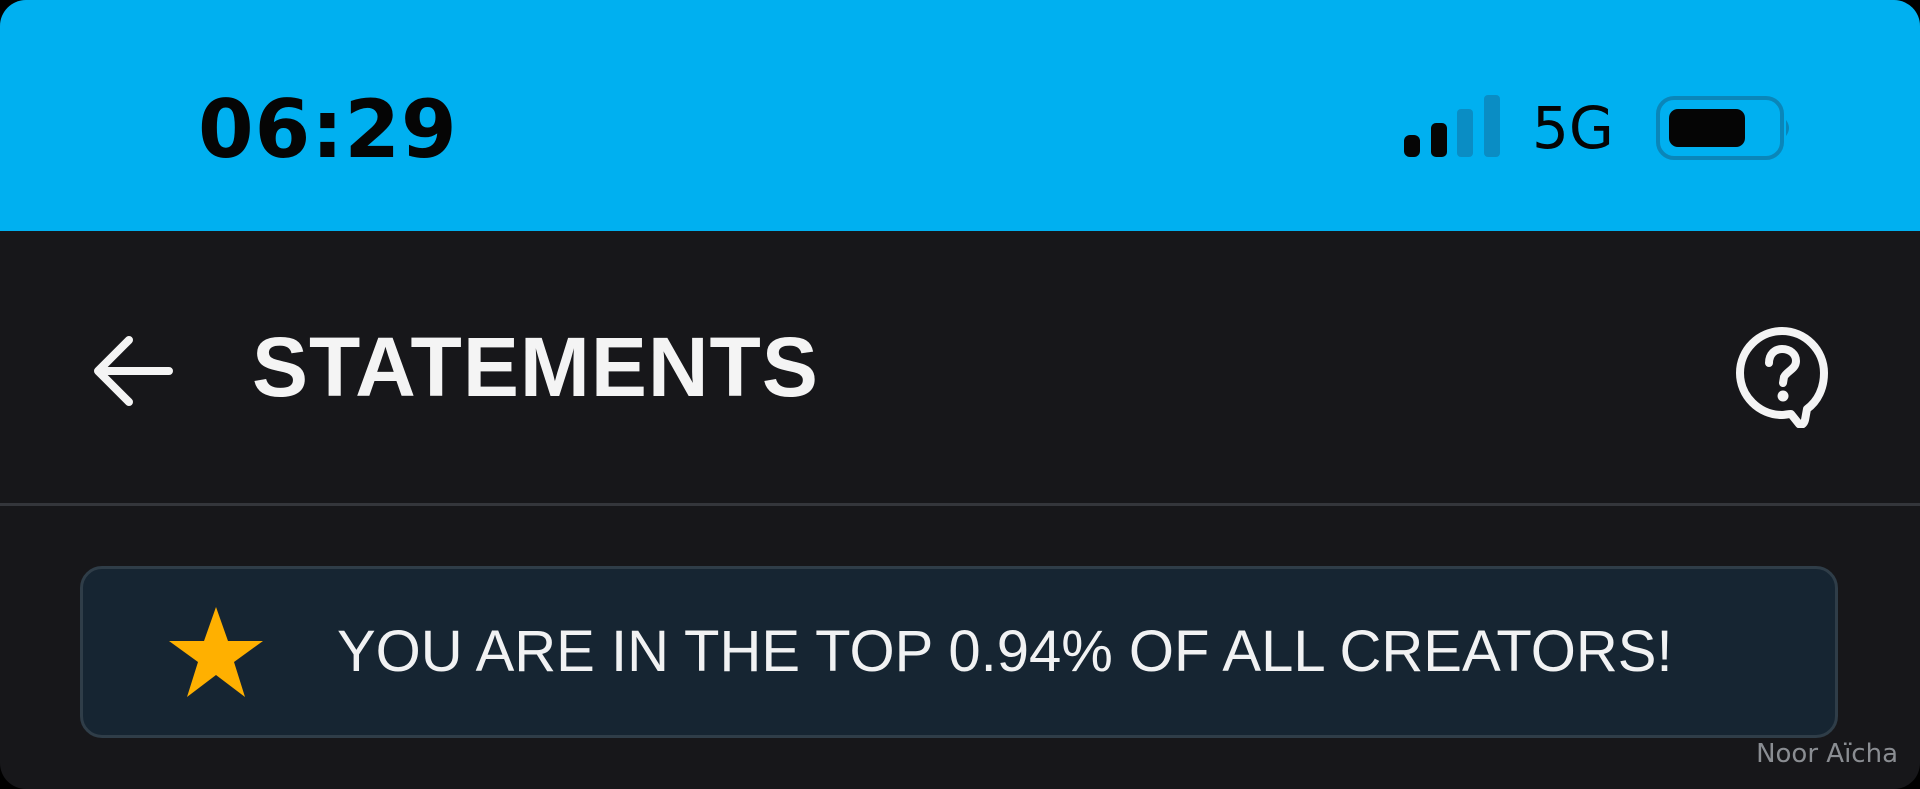  Describe the element at coordinates (535, 367) in the screenshot. I see `page-title: STATEMENTS` at that location.